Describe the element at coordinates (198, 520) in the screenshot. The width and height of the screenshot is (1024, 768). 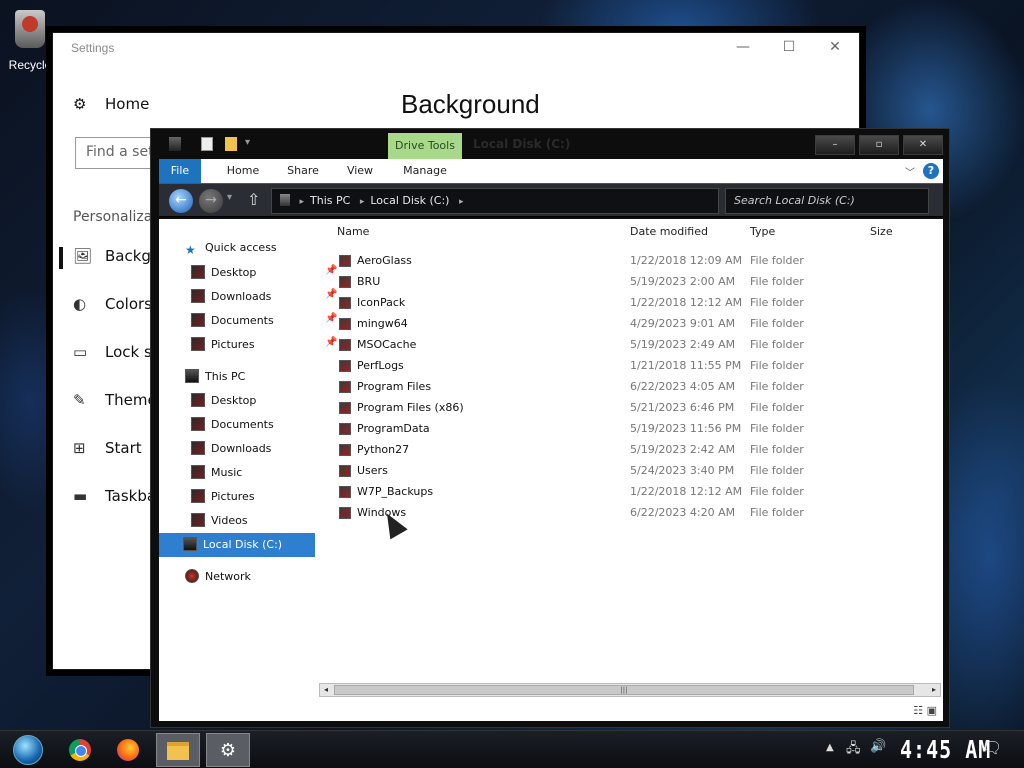
I see `videos-folder-icon` at that location.